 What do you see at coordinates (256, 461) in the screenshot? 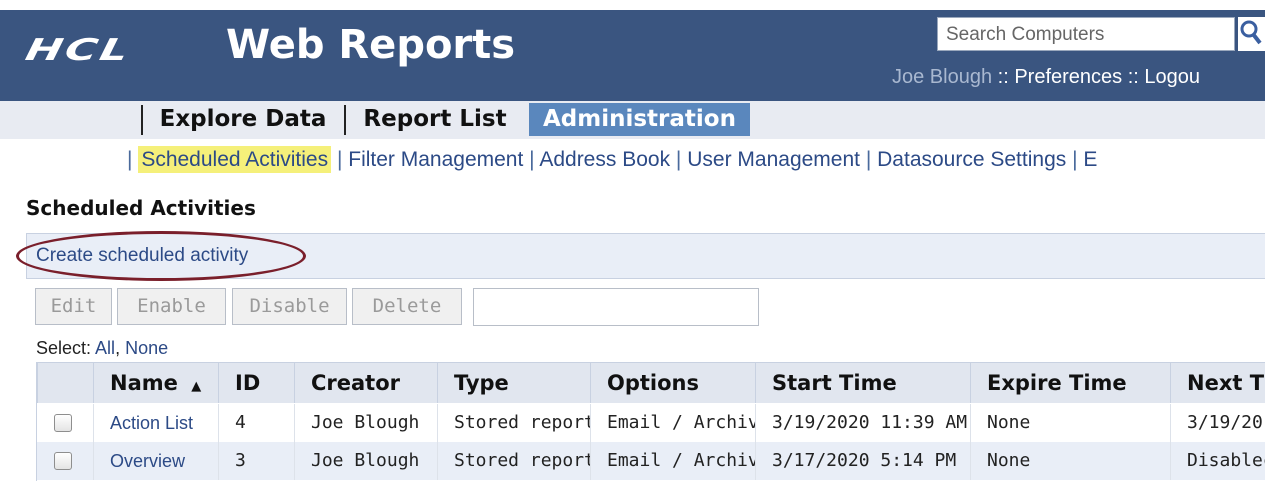
I see `row-id: 3` at bounding box center [256, 461].